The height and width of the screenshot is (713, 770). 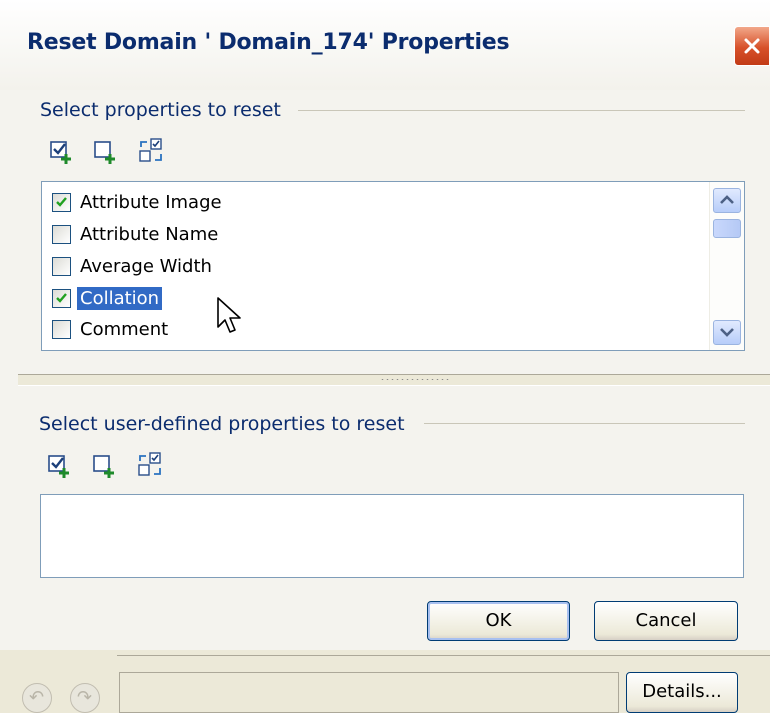 I want to click on list-item: Comment, so click(x=111, y=329).